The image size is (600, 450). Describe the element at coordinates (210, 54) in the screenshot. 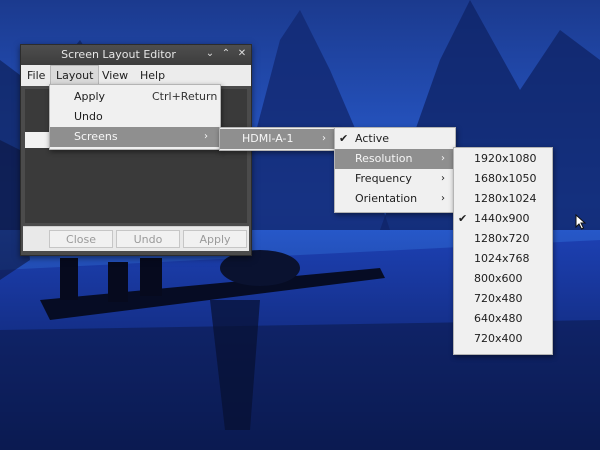

I see `minimize-icon: ⌄` at that location.